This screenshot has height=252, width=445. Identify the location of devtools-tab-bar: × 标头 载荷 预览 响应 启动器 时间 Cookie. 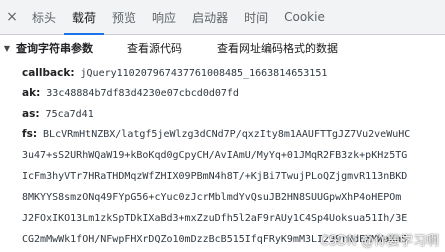
(222, 17).